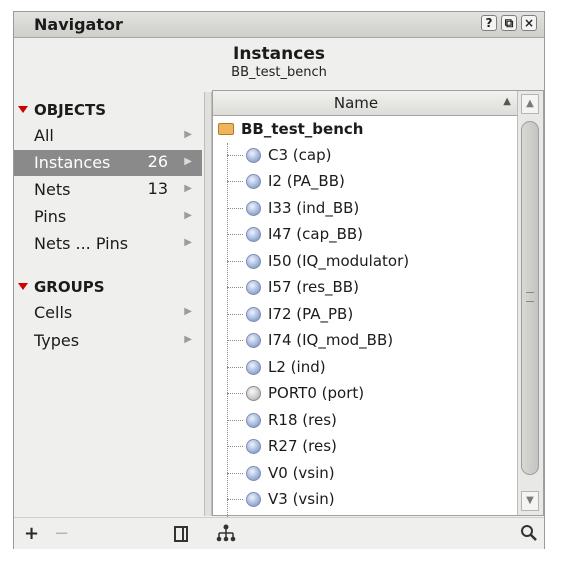  I want to click on tree-row: V3 (vsin), so click(365, 500).